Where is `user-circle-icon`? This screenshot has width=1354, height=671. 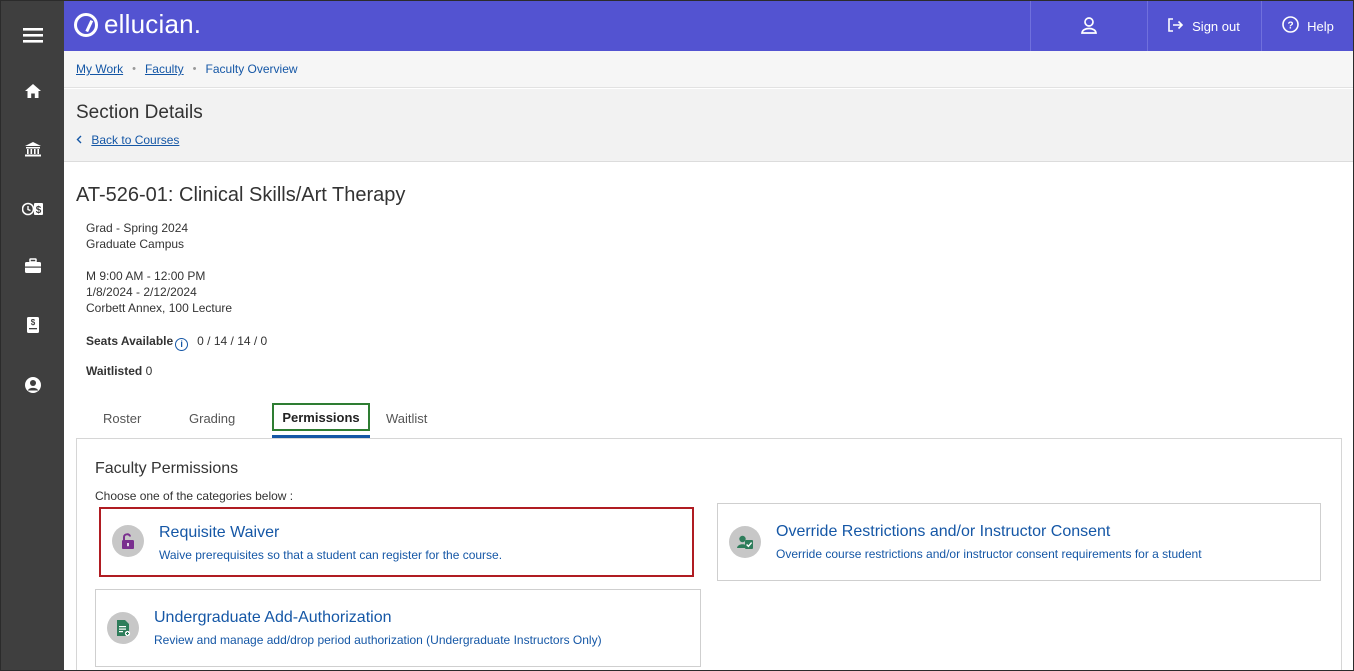
user-circle-icon is located at coordinates (33, 385).